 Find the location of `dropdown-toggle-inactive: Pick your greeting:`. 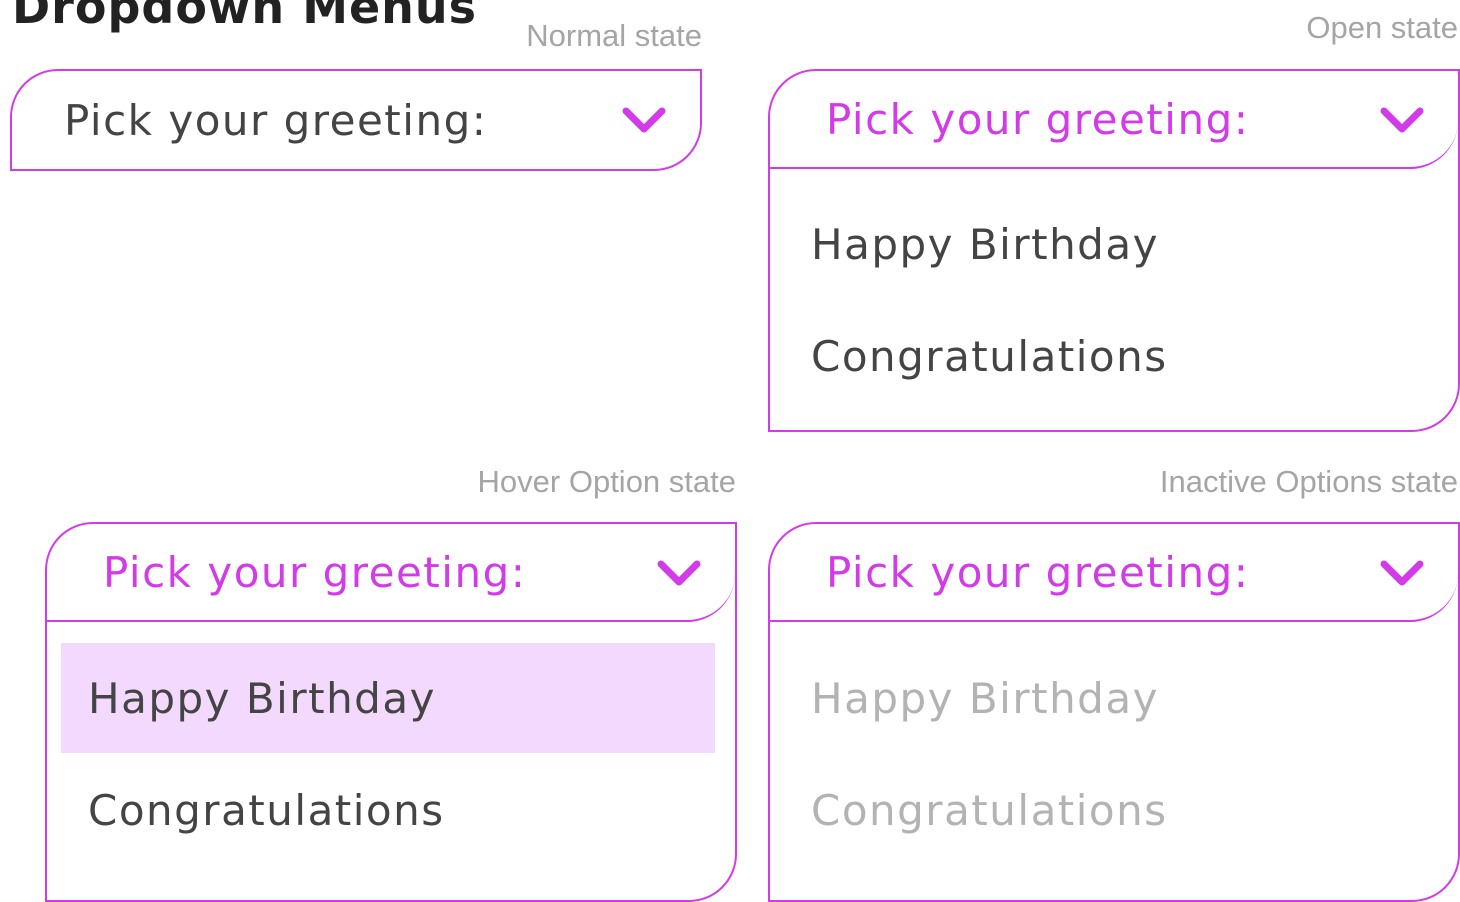

dropdown-toggle-inactive: Pick your greeting: is located at coordinates (1114, 573).